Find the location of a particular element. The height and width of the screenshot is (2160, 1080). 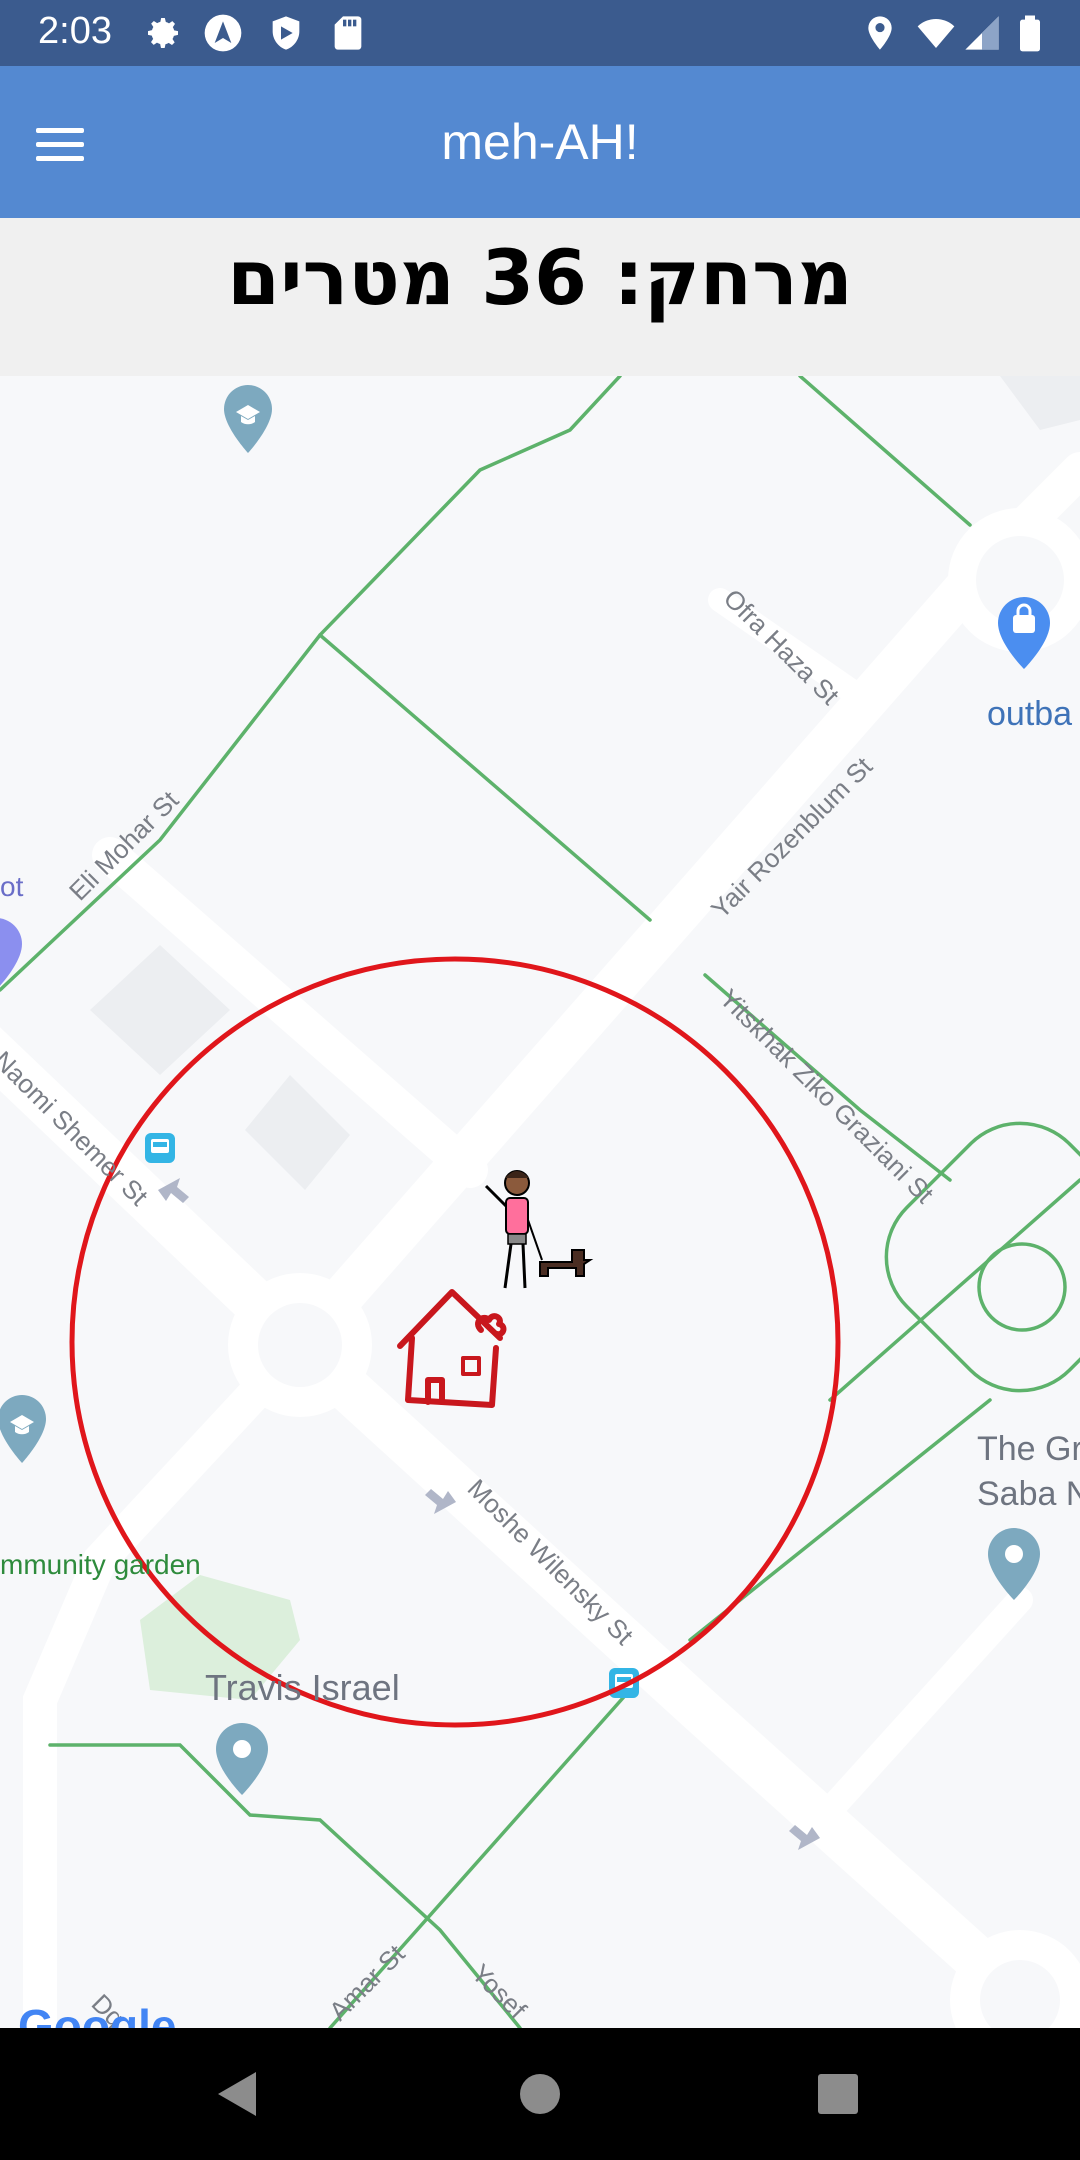

street-label: Naomi Shemer St is located at coordinates (77, 1128).